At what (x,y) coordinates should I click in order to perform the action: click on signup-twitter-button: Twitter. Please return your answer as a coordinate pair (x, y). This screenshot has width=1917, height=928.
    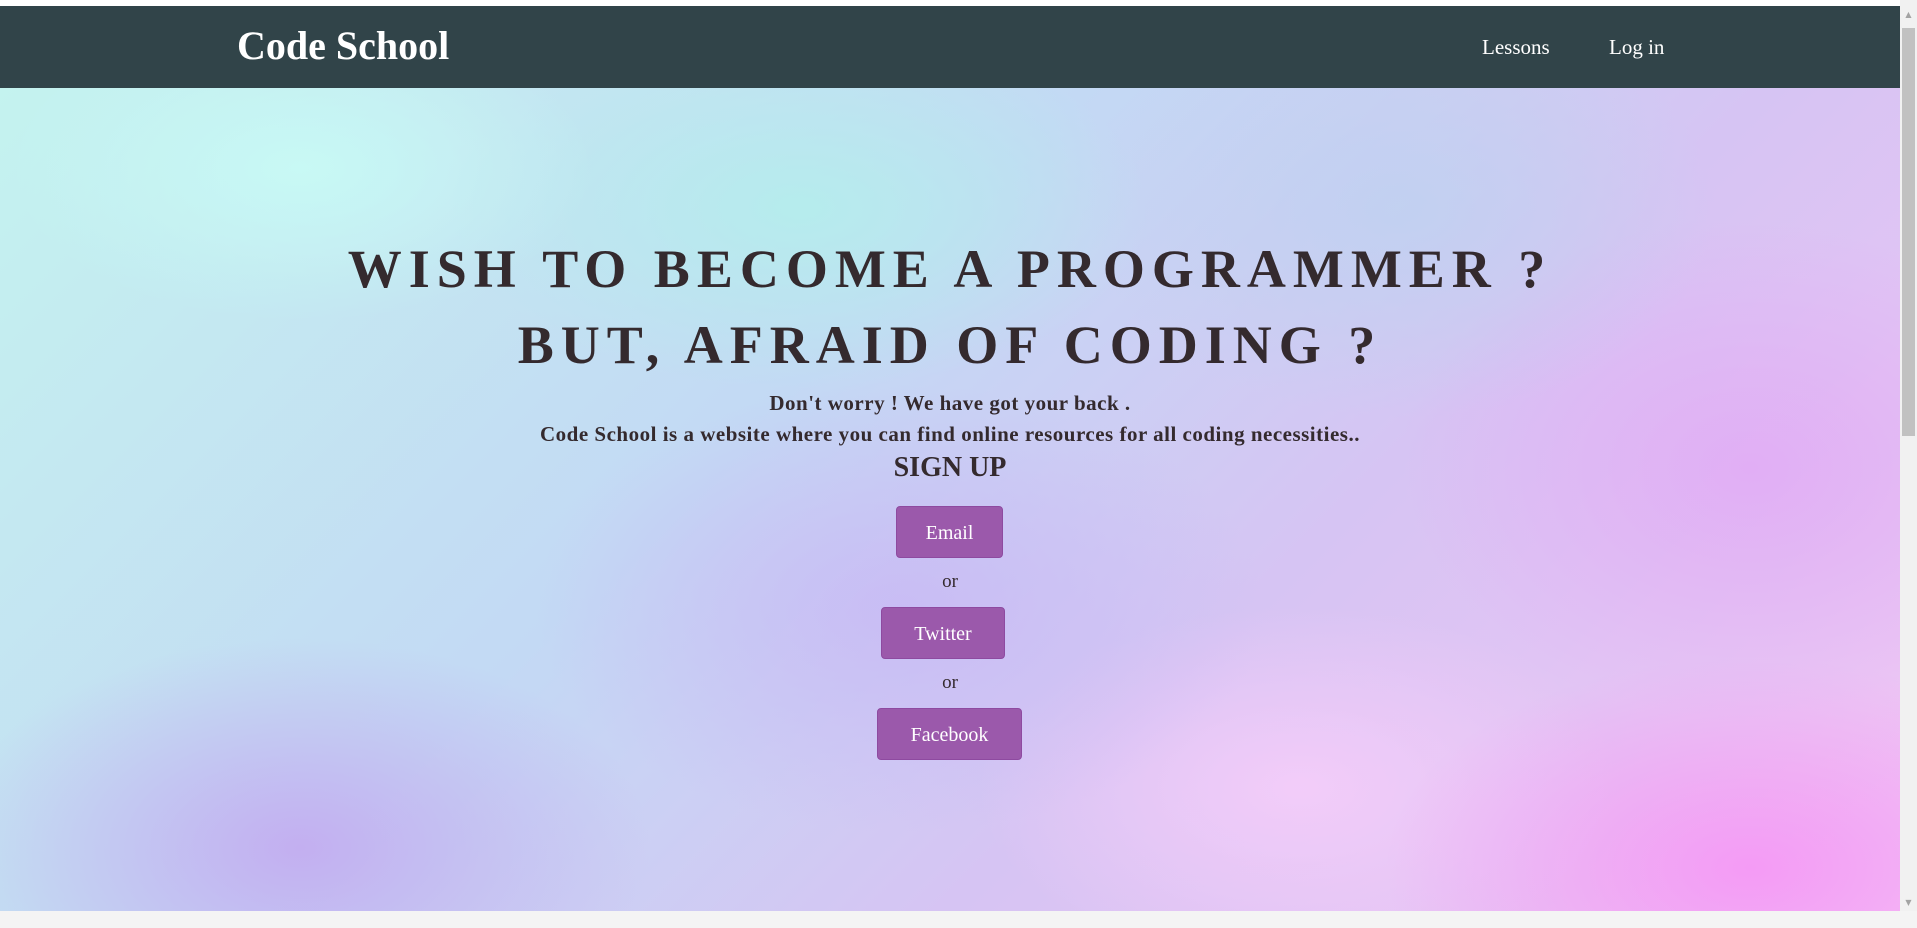
    Looking at the image, I should click on (943, 633).